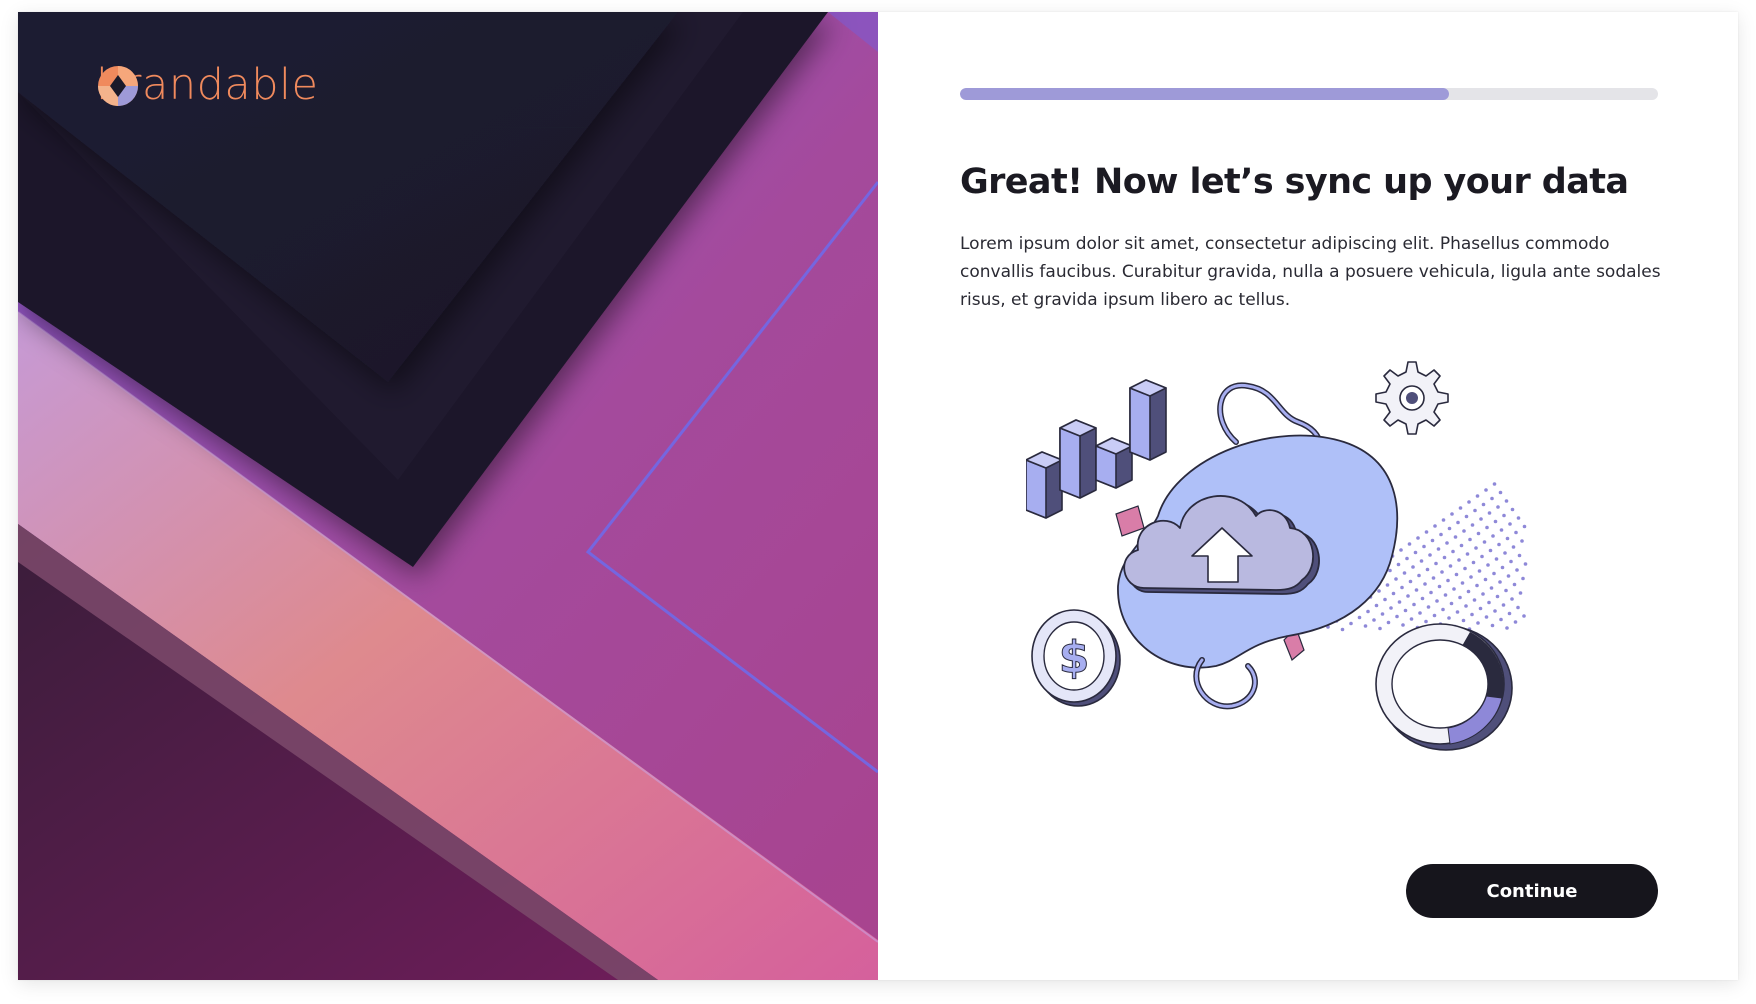 This screenshot has height=1004, width=1756. Describe the element at coordinates (1532, 891) in the screenshot. I see `continue-button: Continue` at that location.